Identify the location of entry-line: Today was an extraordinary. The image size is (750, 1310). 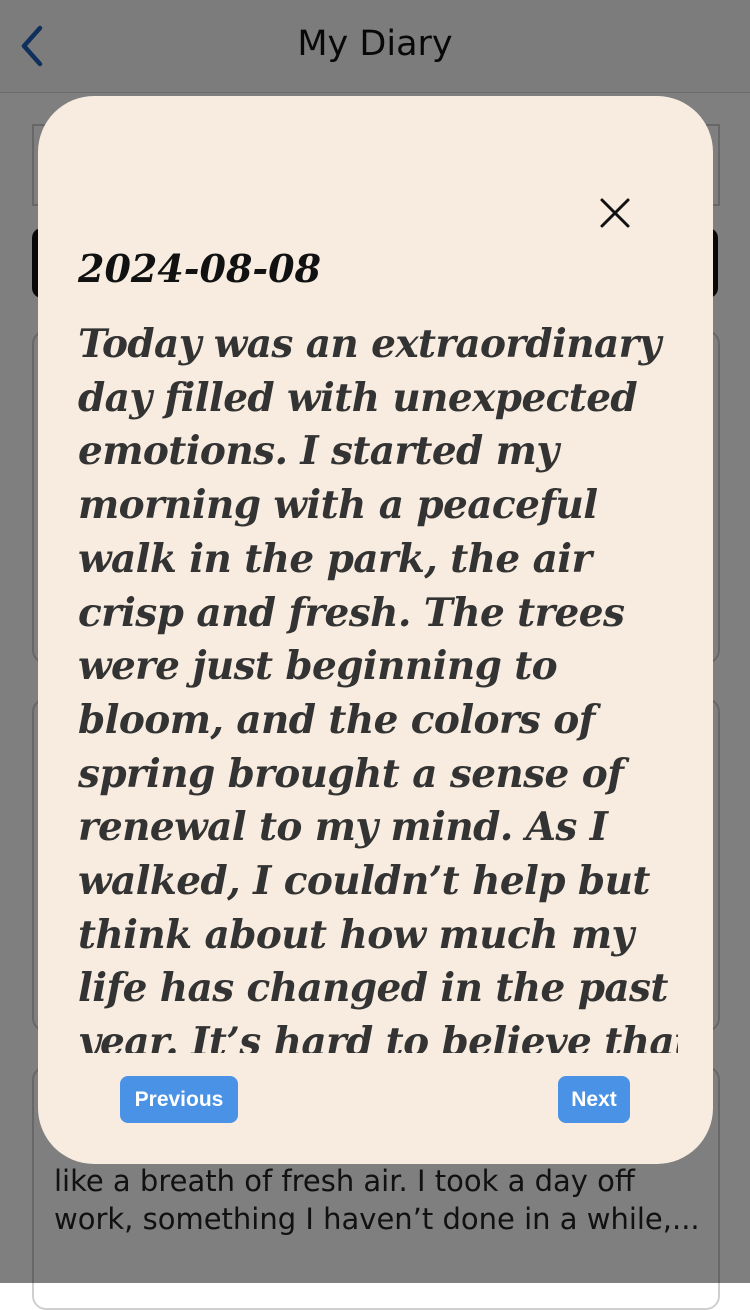
(369, 344).